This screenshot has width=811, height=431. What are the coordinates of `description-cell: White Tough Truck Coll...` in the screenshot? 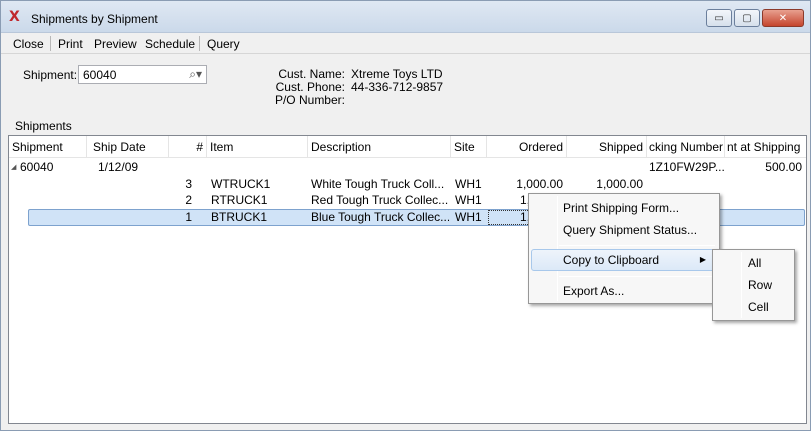 It's located at (378, 184).